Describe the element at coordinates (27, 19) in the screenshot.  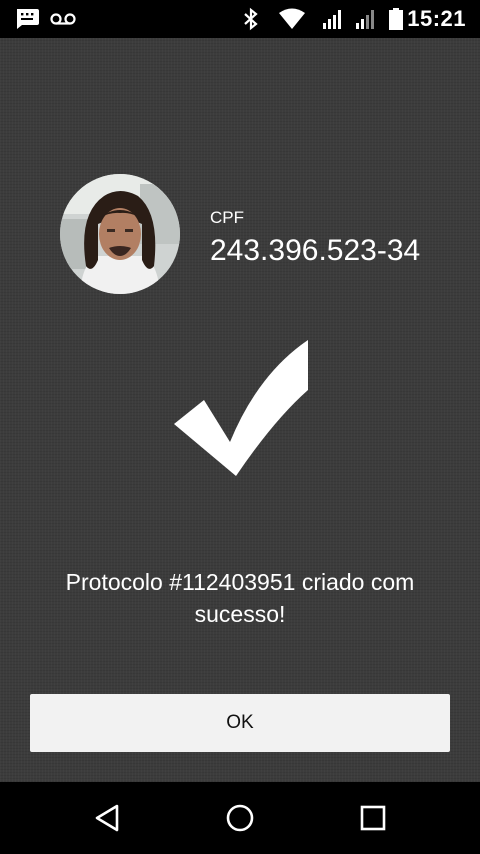
I see `message-icon` at that location.